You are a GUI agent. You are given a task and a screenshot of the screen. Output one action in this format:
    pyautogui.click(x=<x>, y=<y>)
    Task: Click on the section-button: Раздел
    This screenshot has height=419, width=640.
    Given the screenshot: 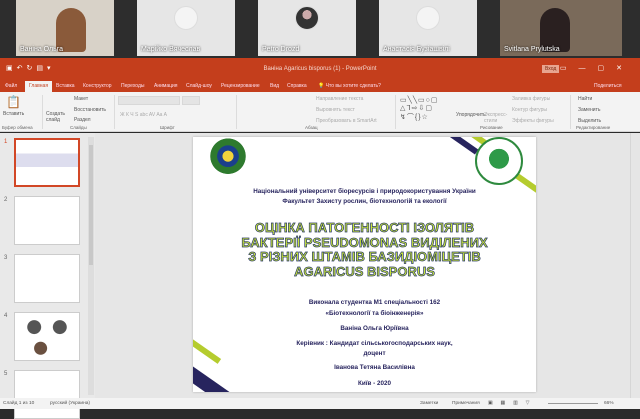 What is the action you would take?
    pyautogui.click(x=82, y=120)
    